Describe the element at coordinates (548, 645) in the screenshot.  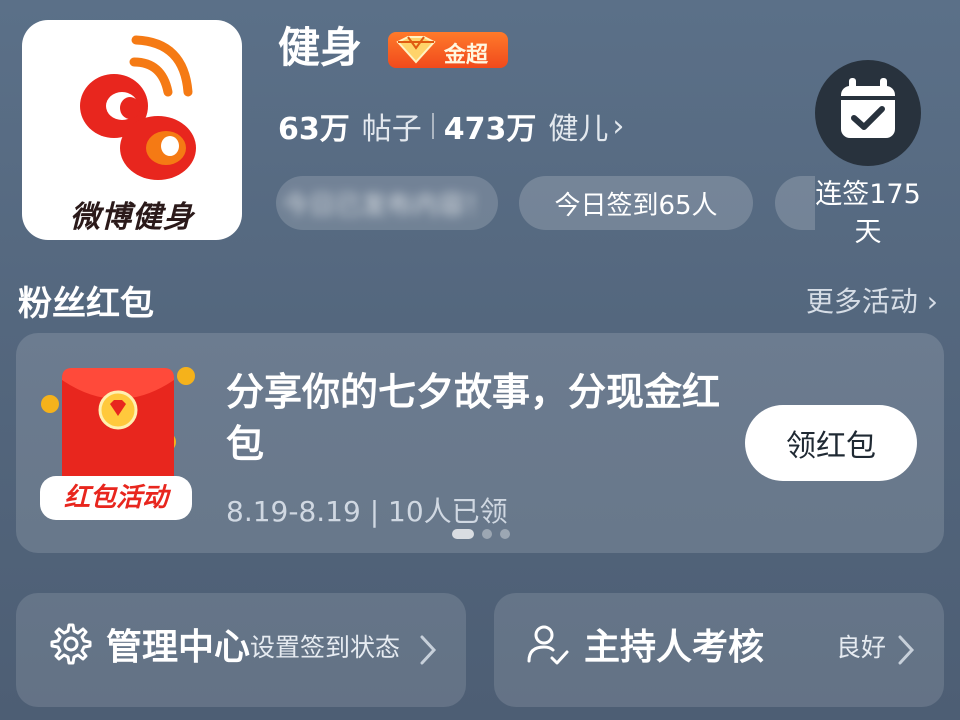
I see `user-check-icon` at that location.